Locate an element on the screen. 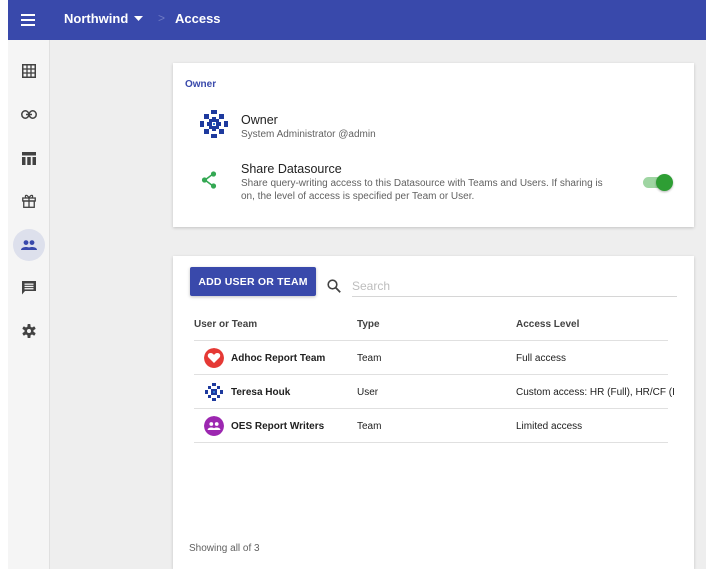 Image resolution: width=706 pixels, height=569 pixels. search-input is located at coordinates (514, 286).